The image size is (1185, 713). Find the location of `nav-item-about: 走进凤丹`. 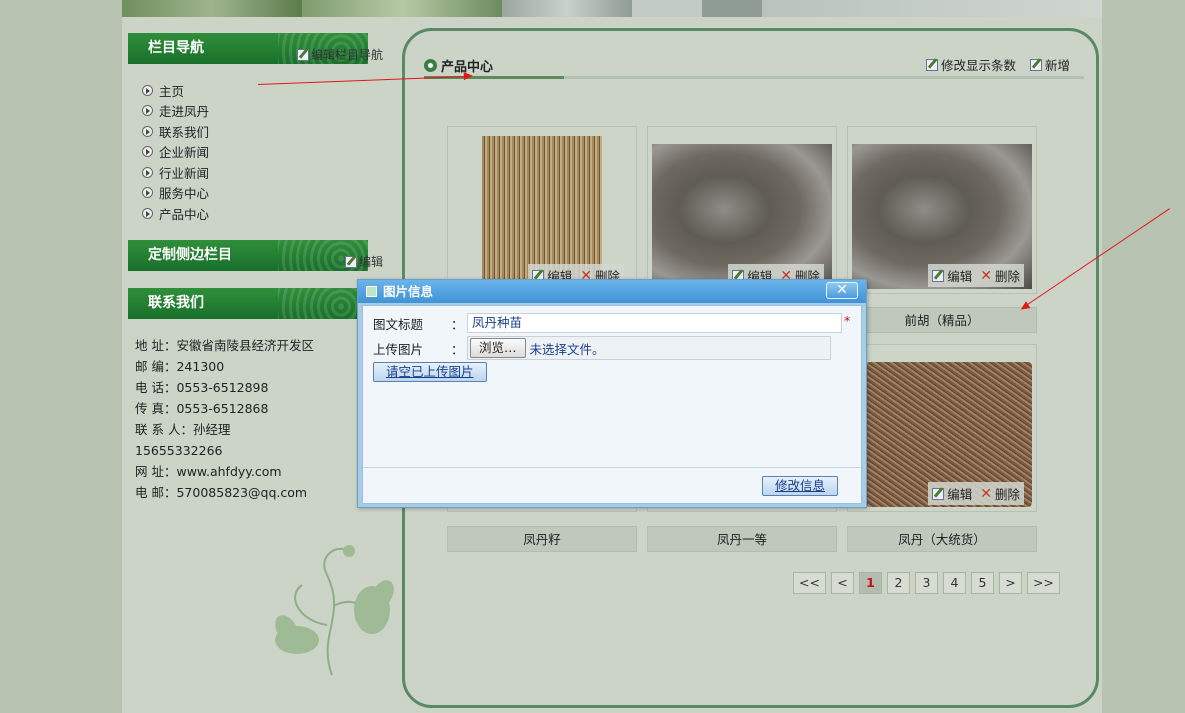

nav-item-about: 走进凤丹 is located at coordinates (175, 111).